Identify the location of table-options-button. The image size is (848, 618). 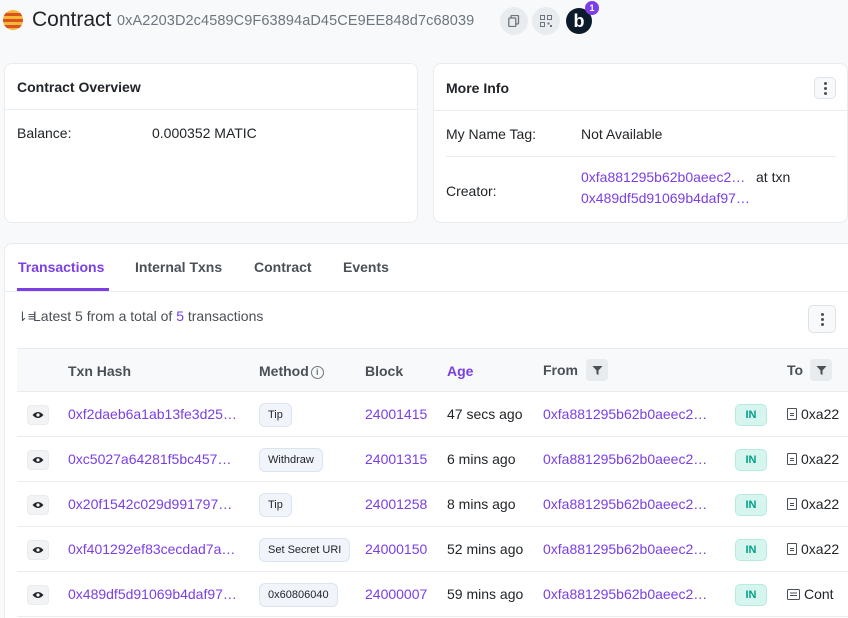
(822, 319).